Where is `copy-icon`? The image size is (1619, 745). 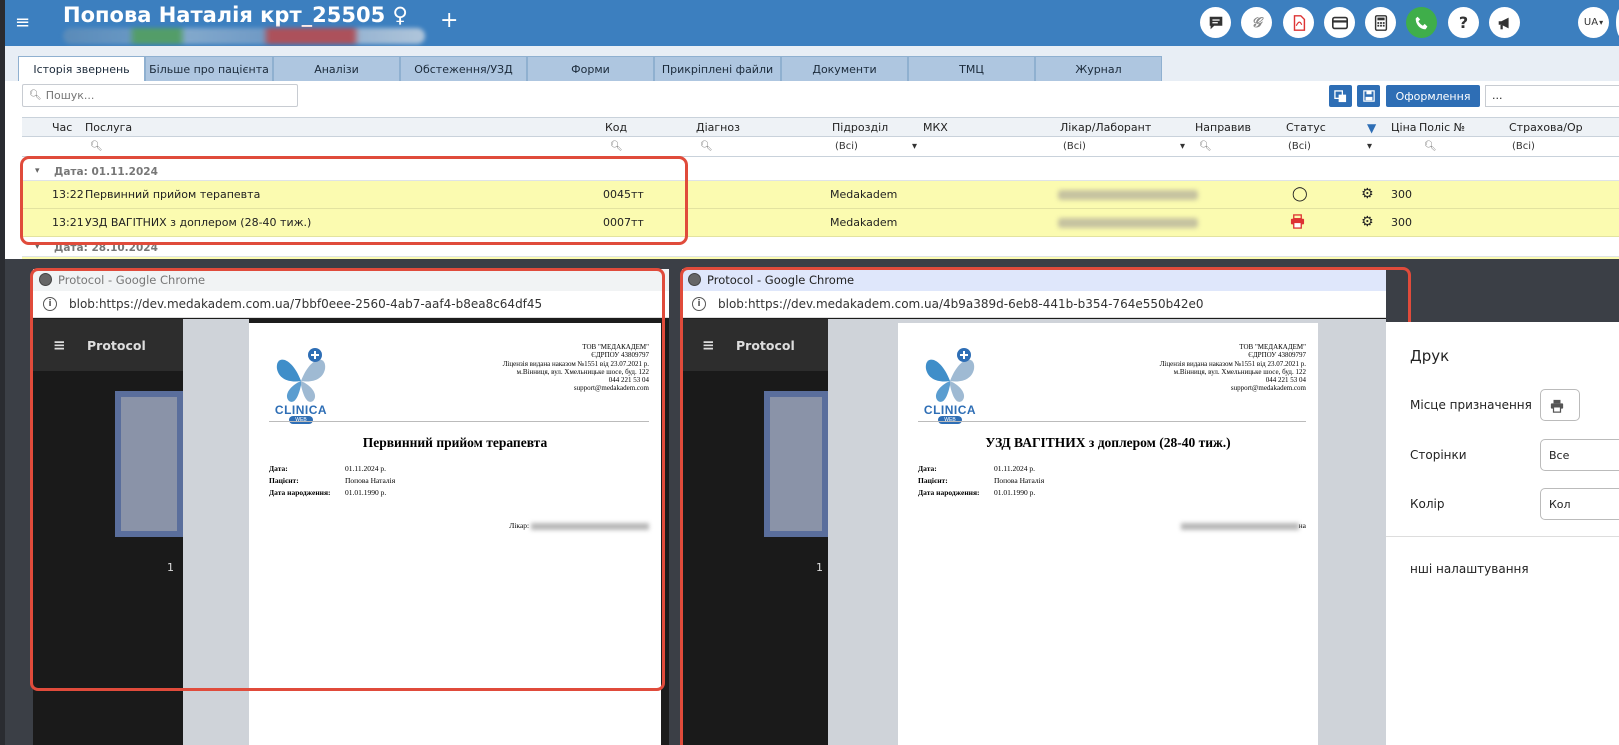 copy-icon is located at coordinates (1340, 96).